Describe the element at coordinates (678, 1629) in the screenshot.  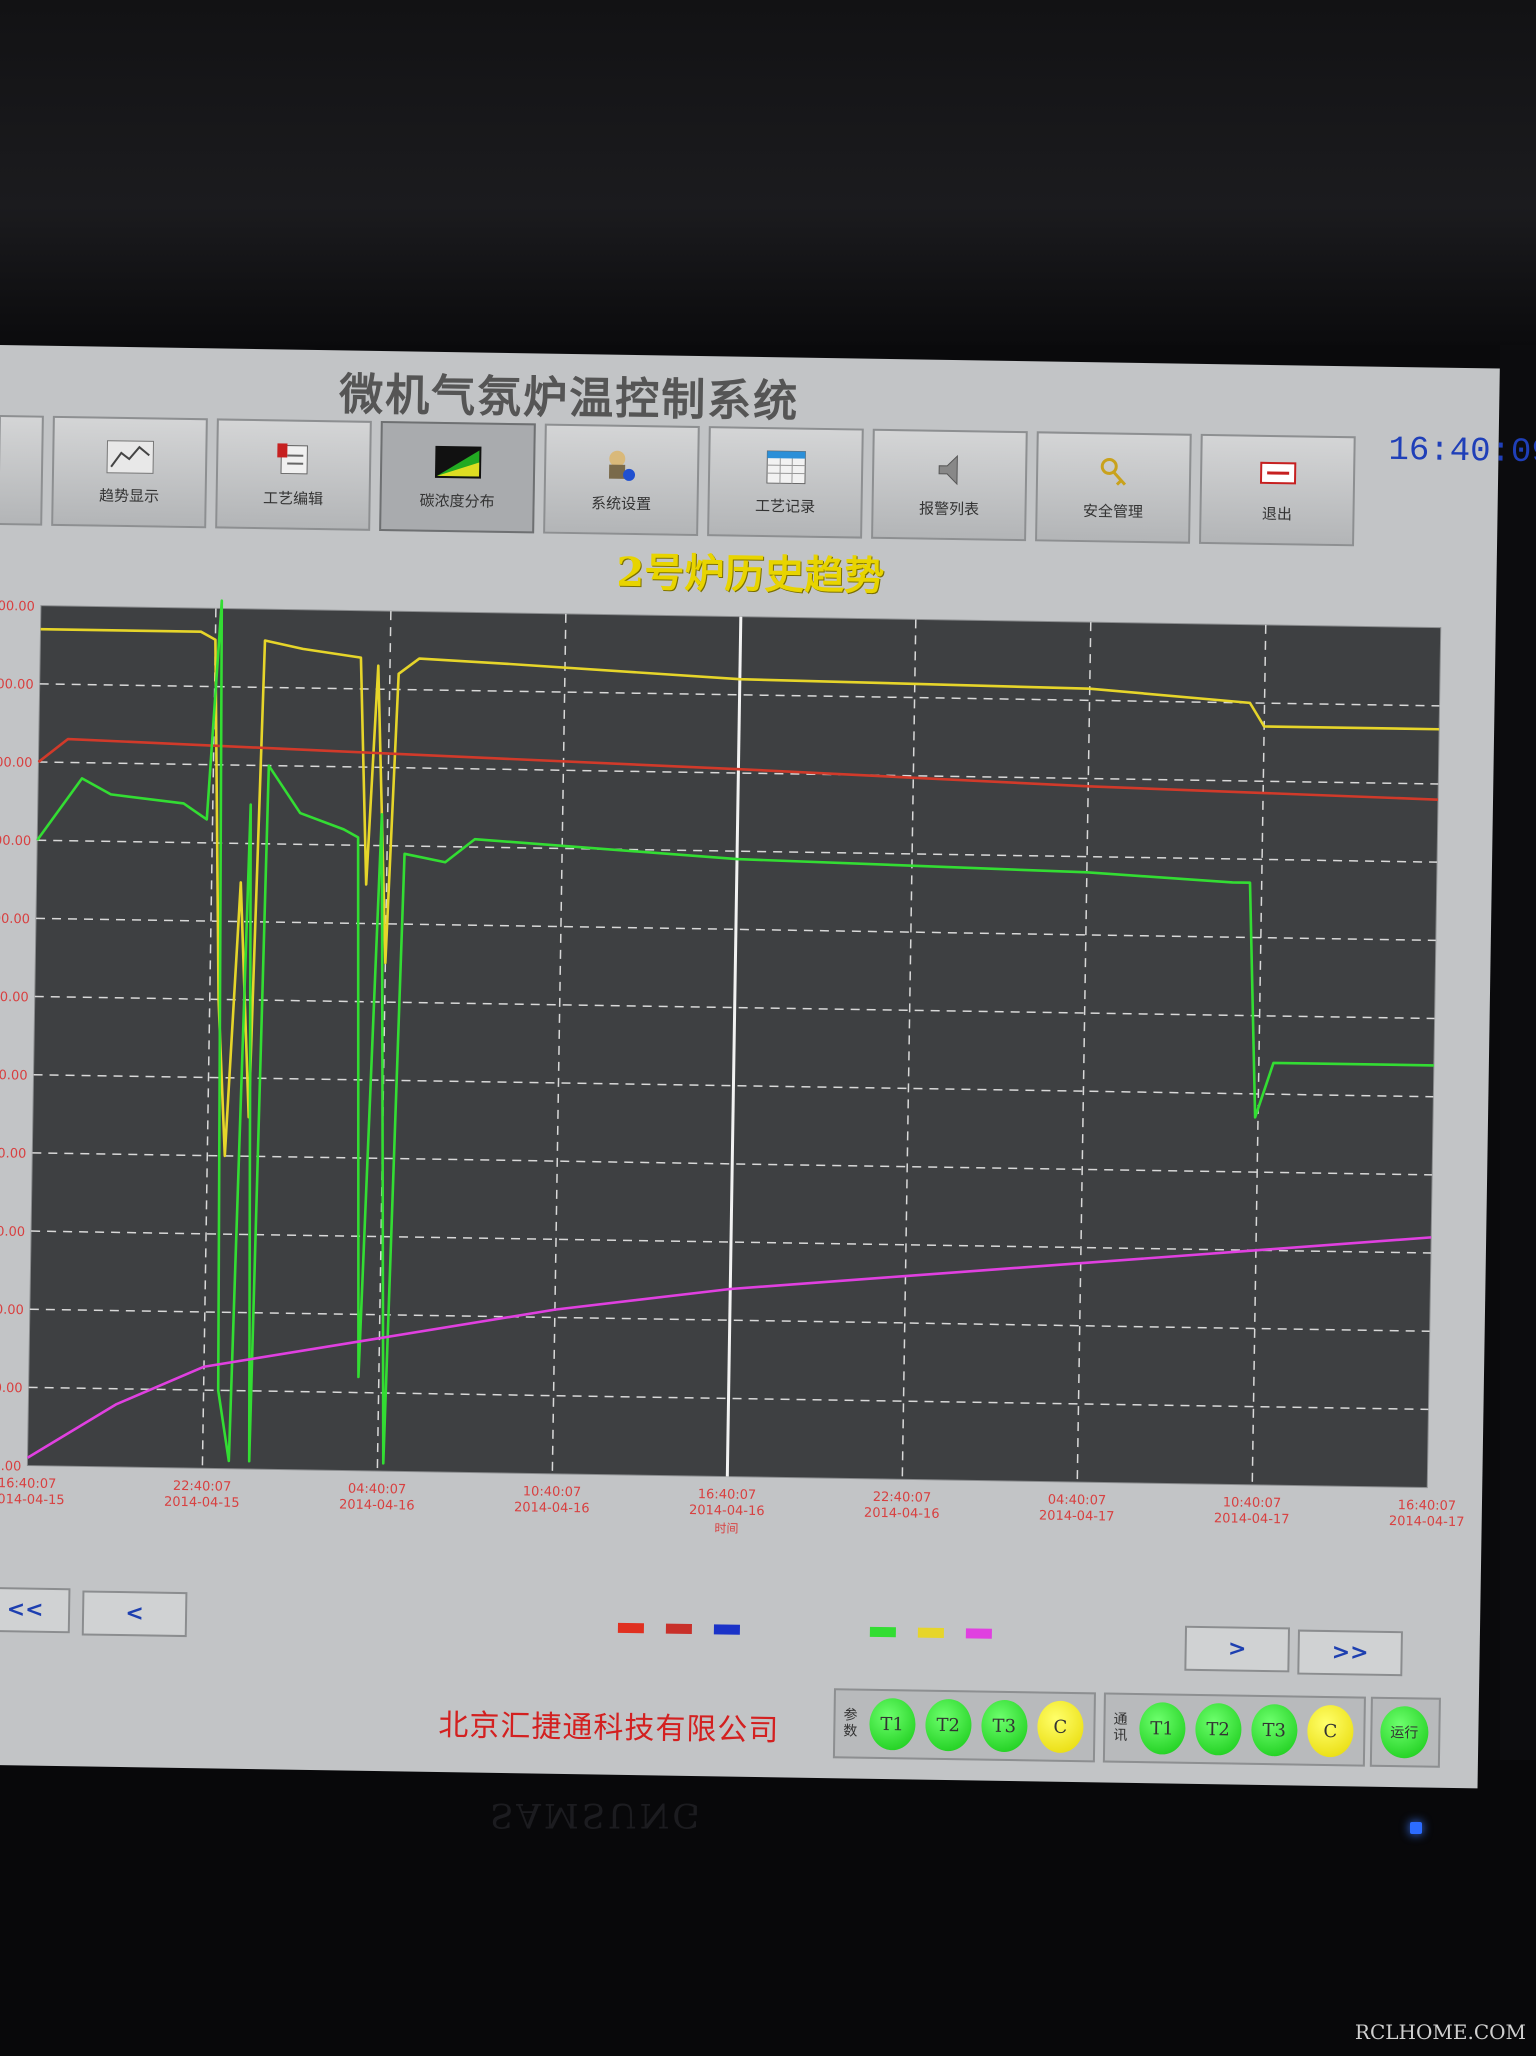
I see `legend-swatch-t2` at that location.